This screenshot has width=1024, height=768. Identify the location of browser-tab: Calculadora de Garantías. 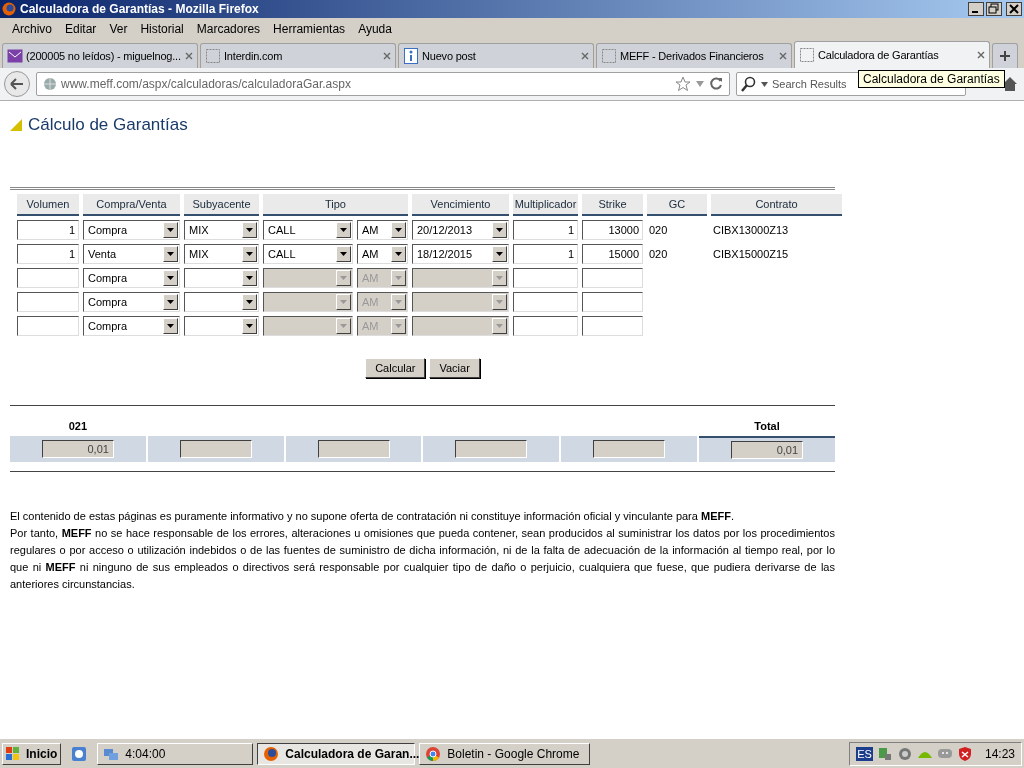
(892, 54).